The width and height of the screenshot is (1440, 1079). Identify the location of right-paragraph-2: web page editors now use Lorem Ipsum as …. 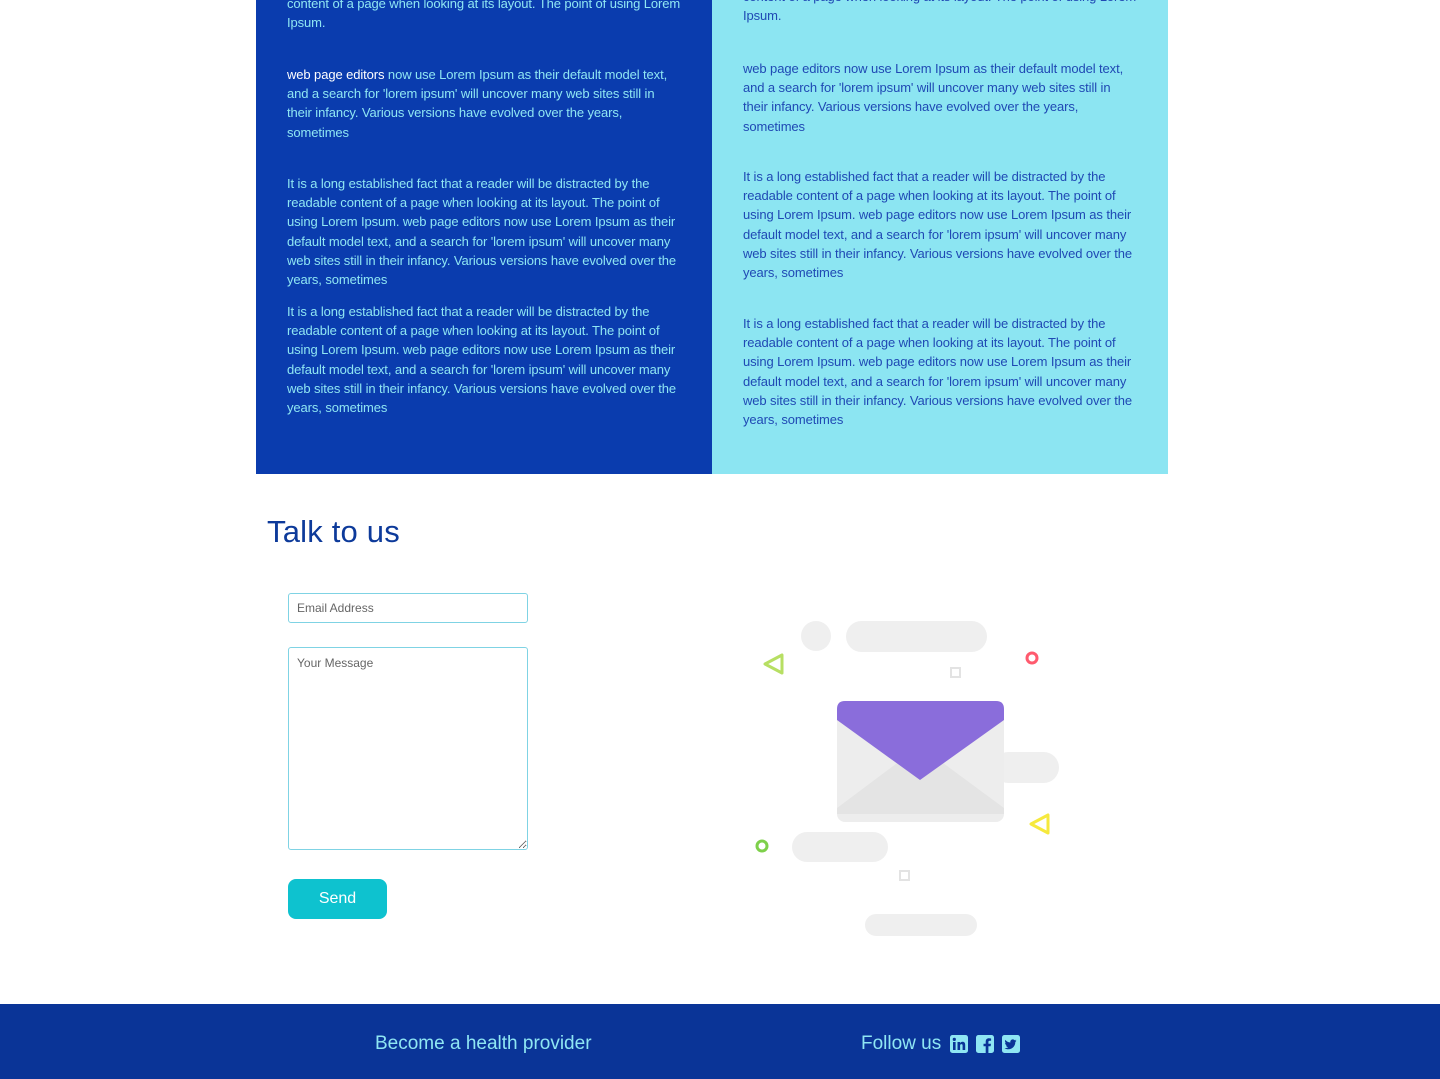
(933, 97).